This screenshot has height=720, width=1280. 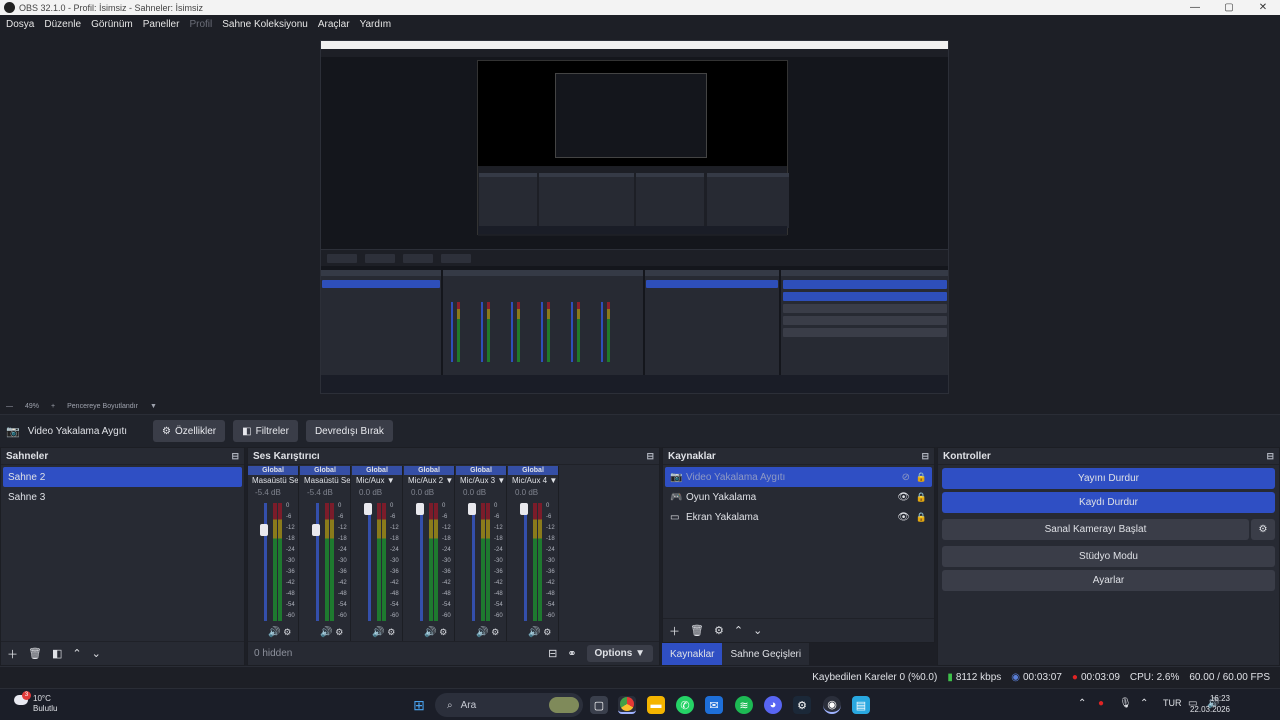 What do you see at coordinates (481, 481) in the screenshot?
I see `channel-name: Mic/Aux 3 ▼` at bounding box center [481, 481].